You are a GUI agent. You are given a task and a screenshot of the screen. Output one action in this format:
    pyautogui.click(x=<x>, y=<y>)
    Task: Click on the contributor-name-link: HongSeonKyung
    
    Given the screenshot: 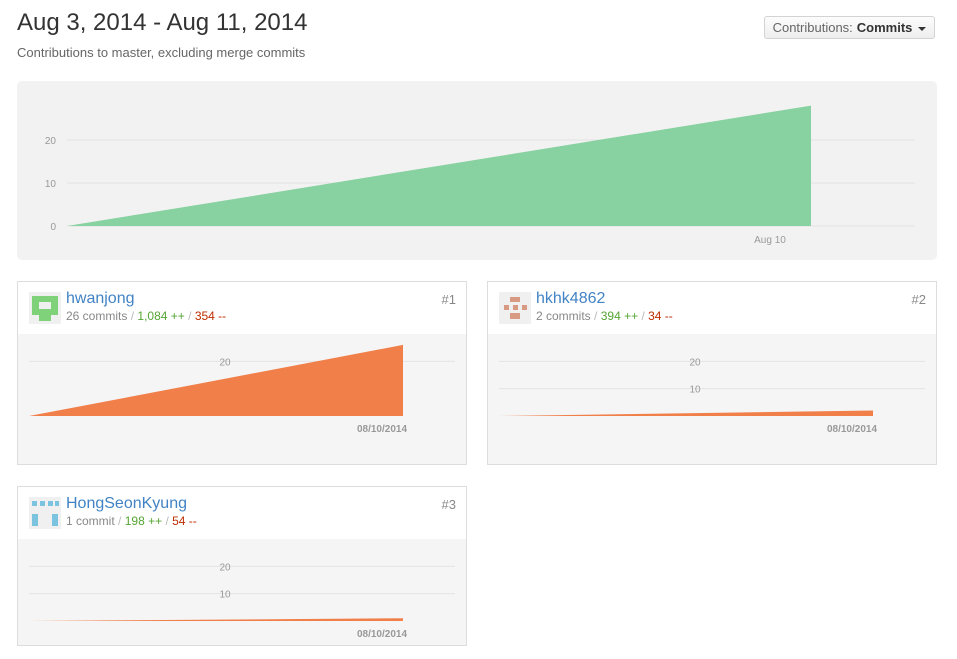 What is the action you would take?
    pyautogui.click(x=126, y=504)
    